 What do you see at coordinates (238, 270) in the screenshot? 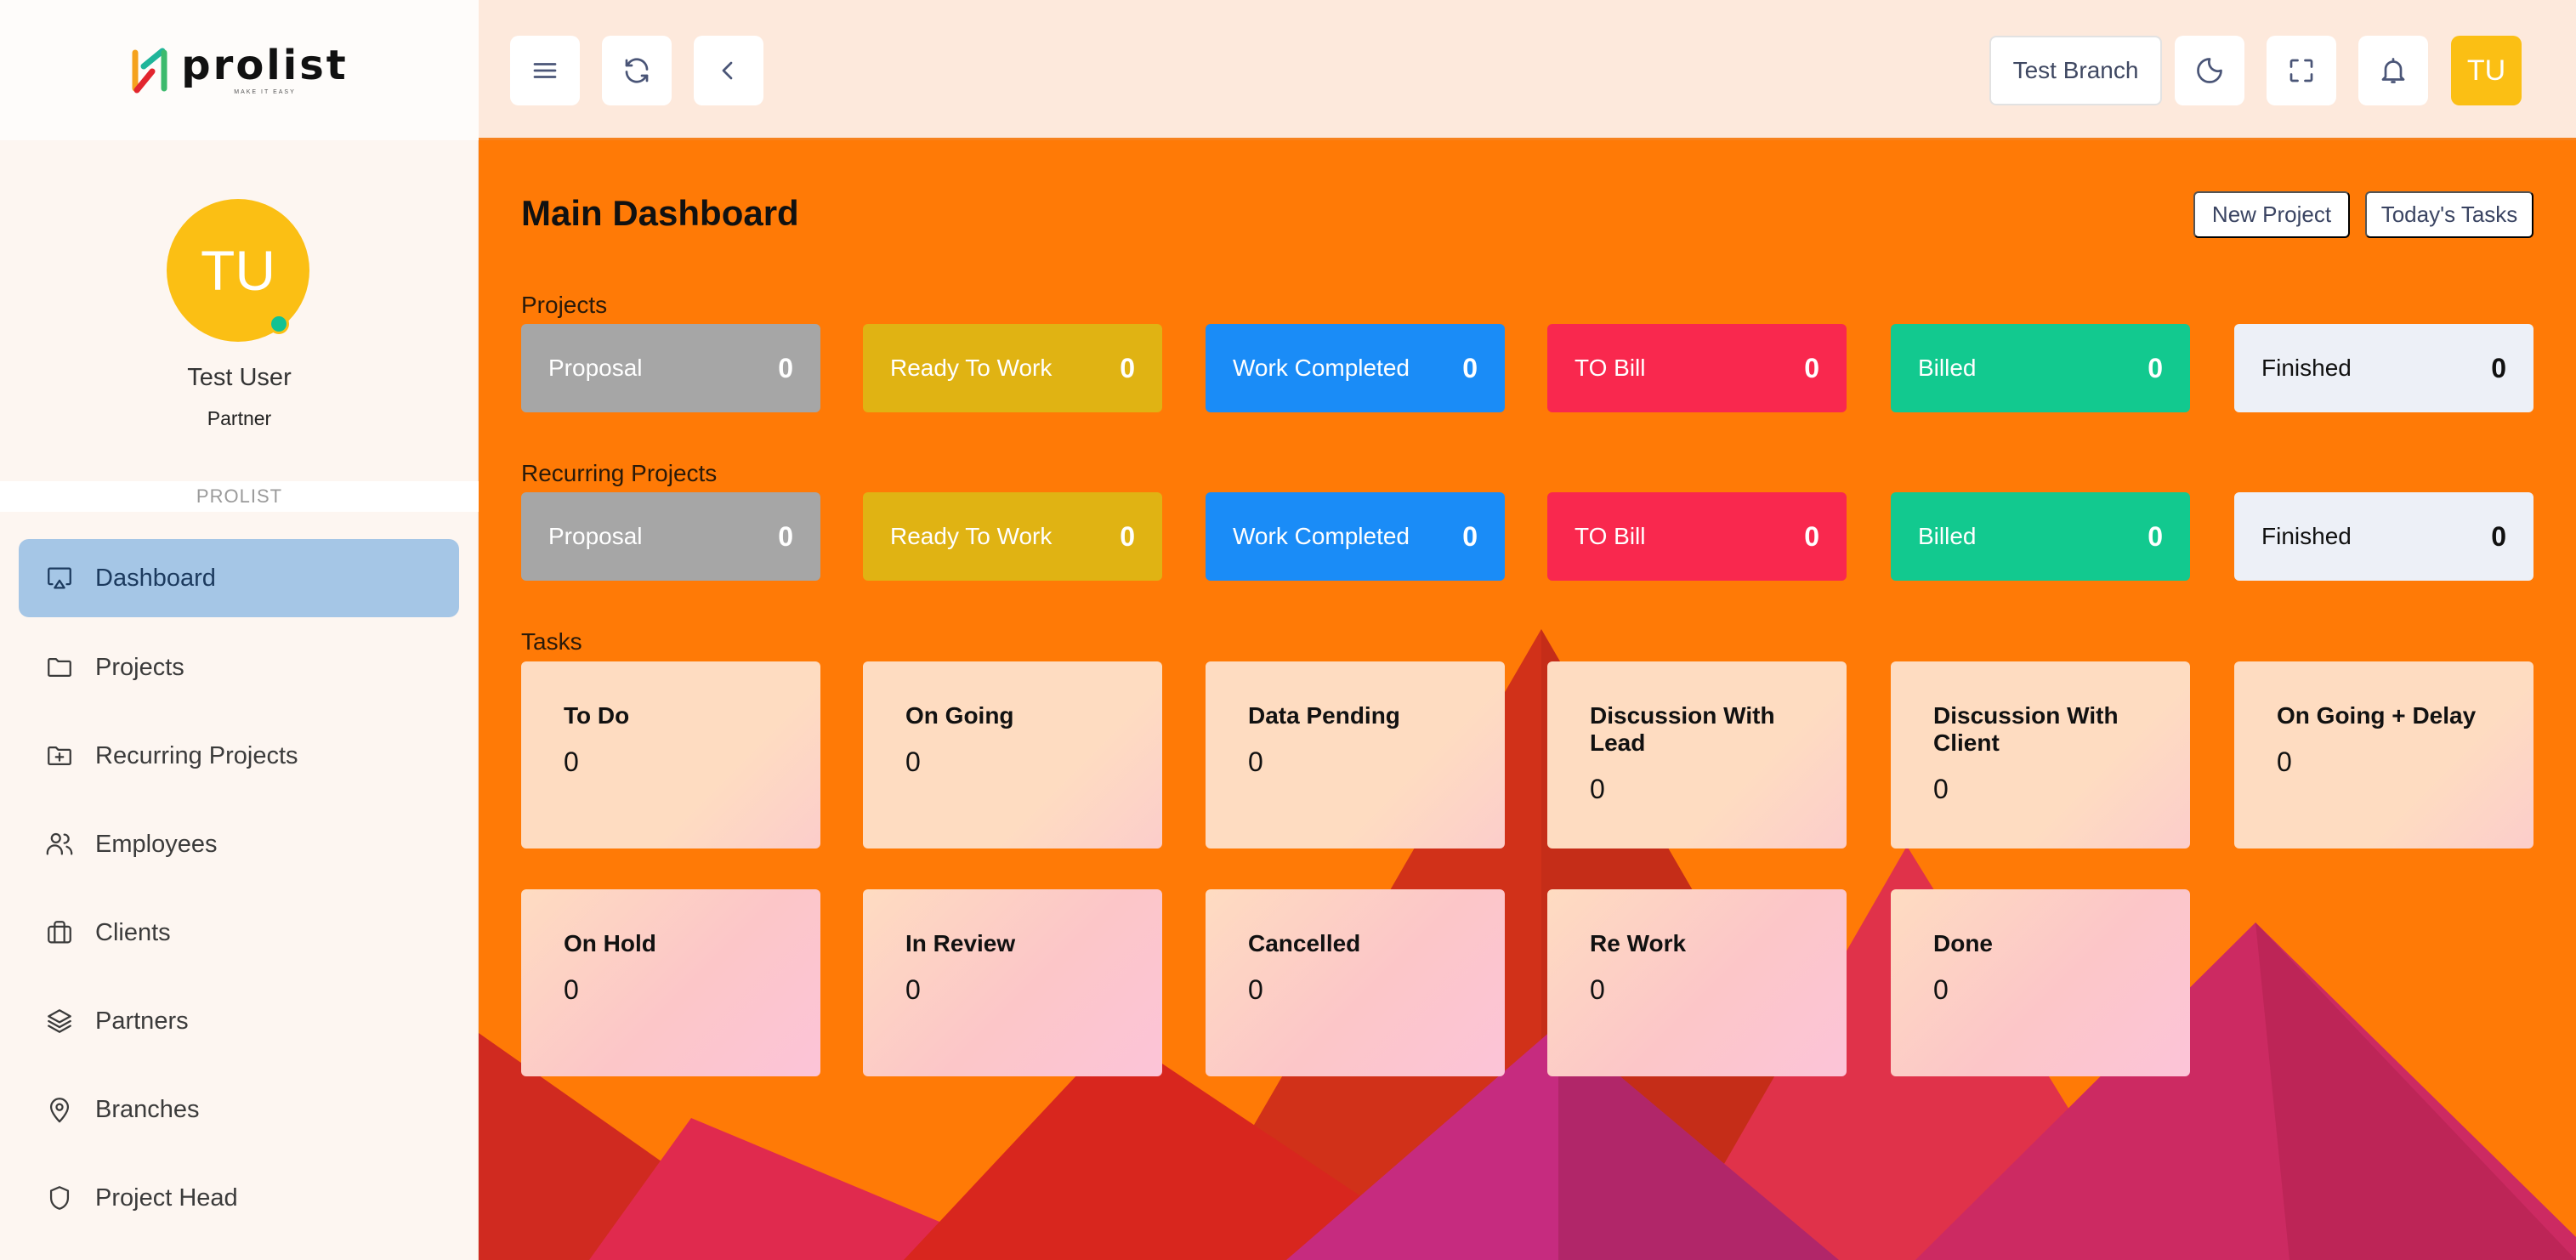
I see `profile-initials: TU` at bounding box center [238, 270].